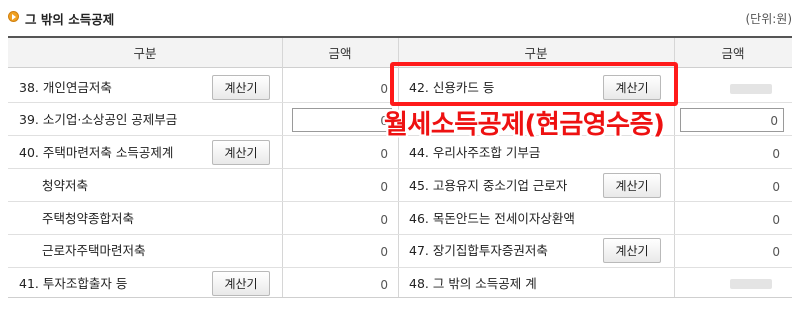 This screenshot has width=800, height=310. Describe the element at coordinates (400, 18) in the screenshot. I see `section-header: 그 밖의 소득공제 (단위:원)` at that location.